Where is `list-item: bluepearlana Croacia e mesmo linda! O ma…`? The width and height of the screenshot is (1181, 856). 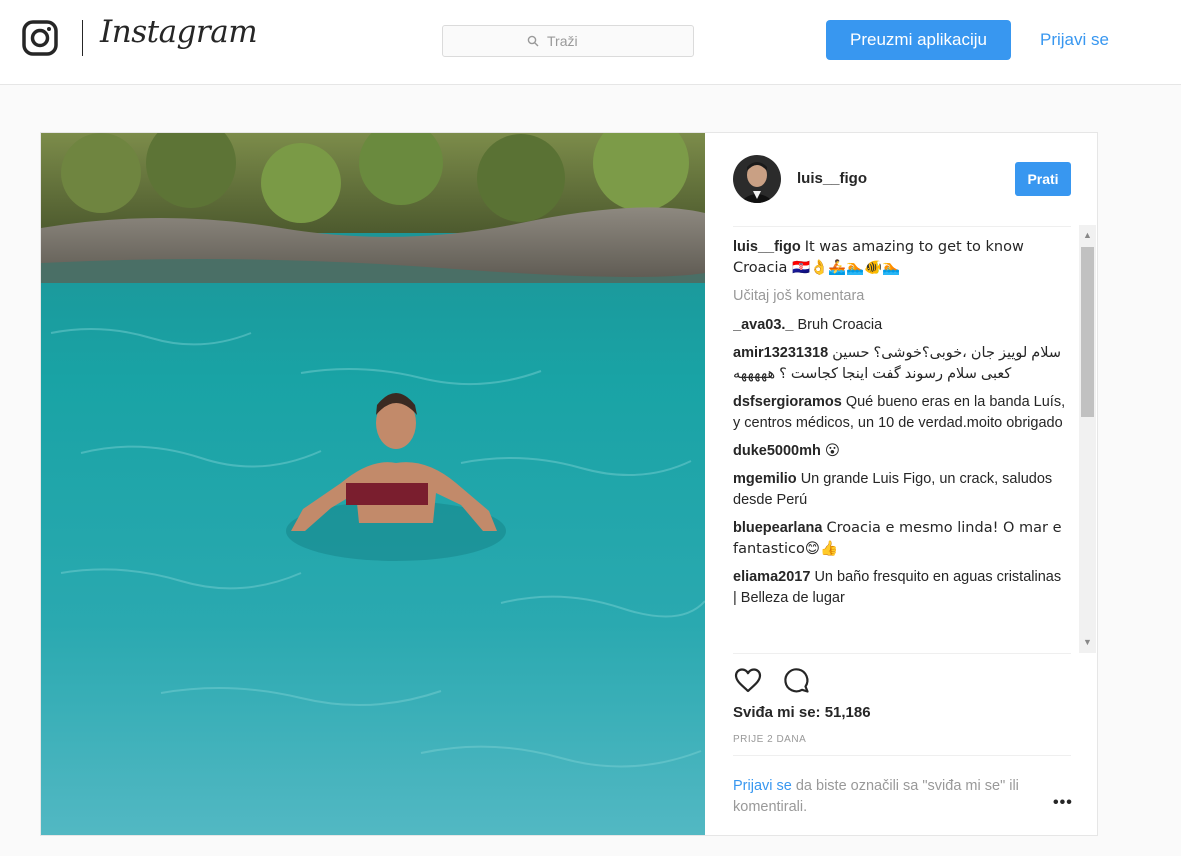 list-item: bluepearlana Croacia e mesmo linda! O ma… is located at coordinates (900, 539).